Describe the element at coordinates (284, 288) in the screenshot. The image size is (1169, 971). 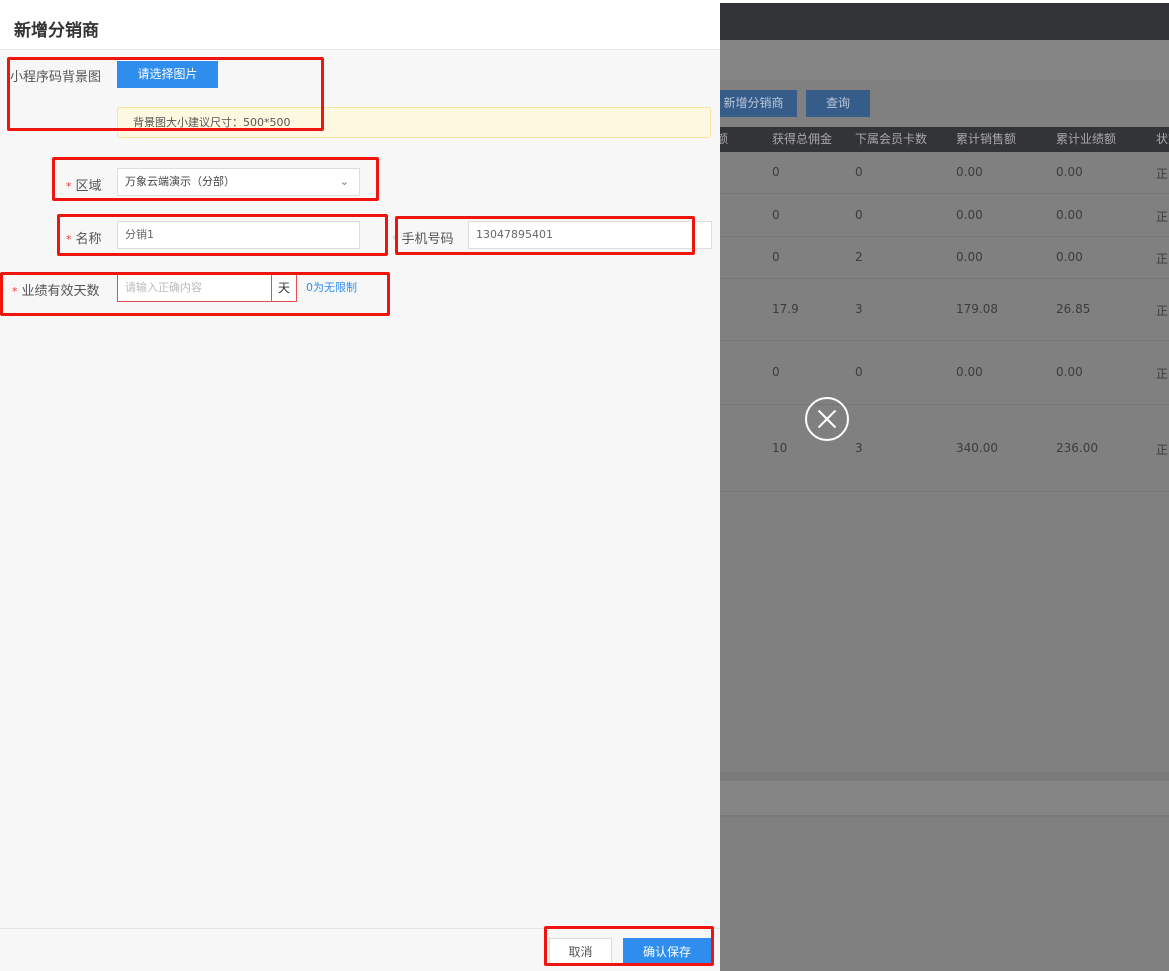
I see `days-unit: 天` at that location.